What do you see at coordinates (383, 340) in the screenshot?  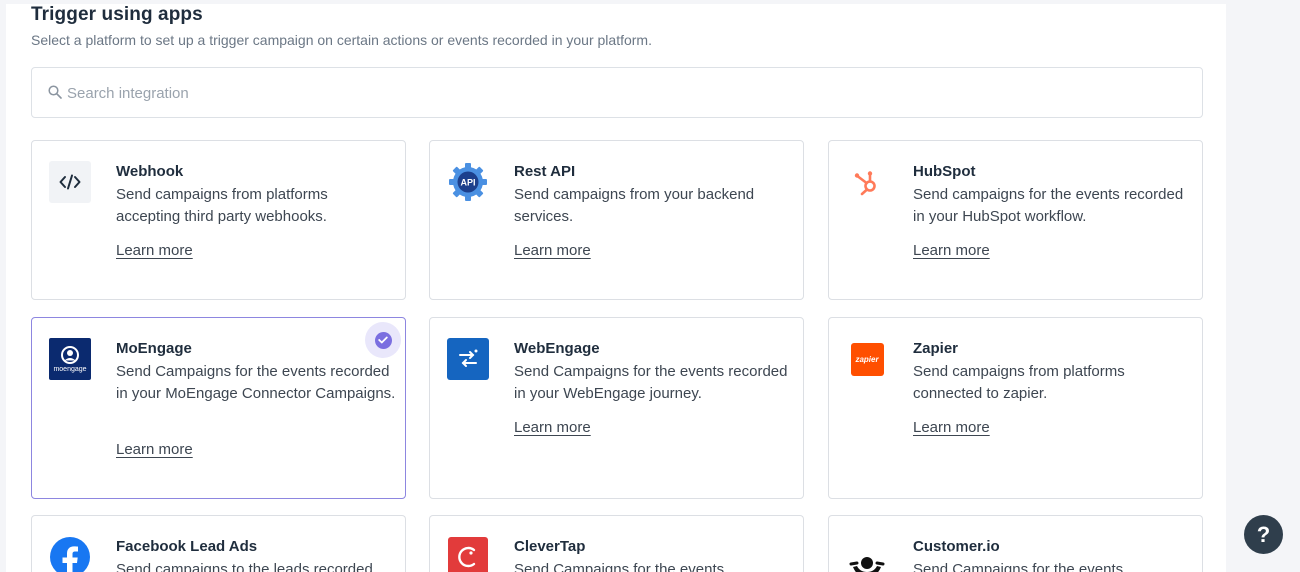 I see `selected-check-icon` at bounding box center [383, 340].